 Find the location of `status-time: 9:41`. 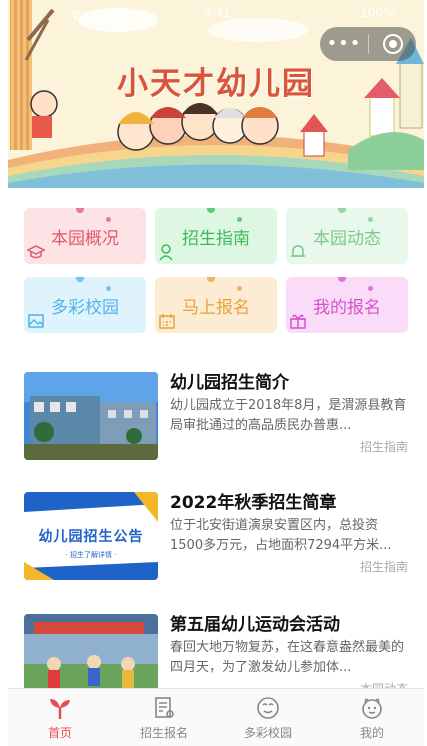

status-time: 9:41 is located at coordinates (217, 13).